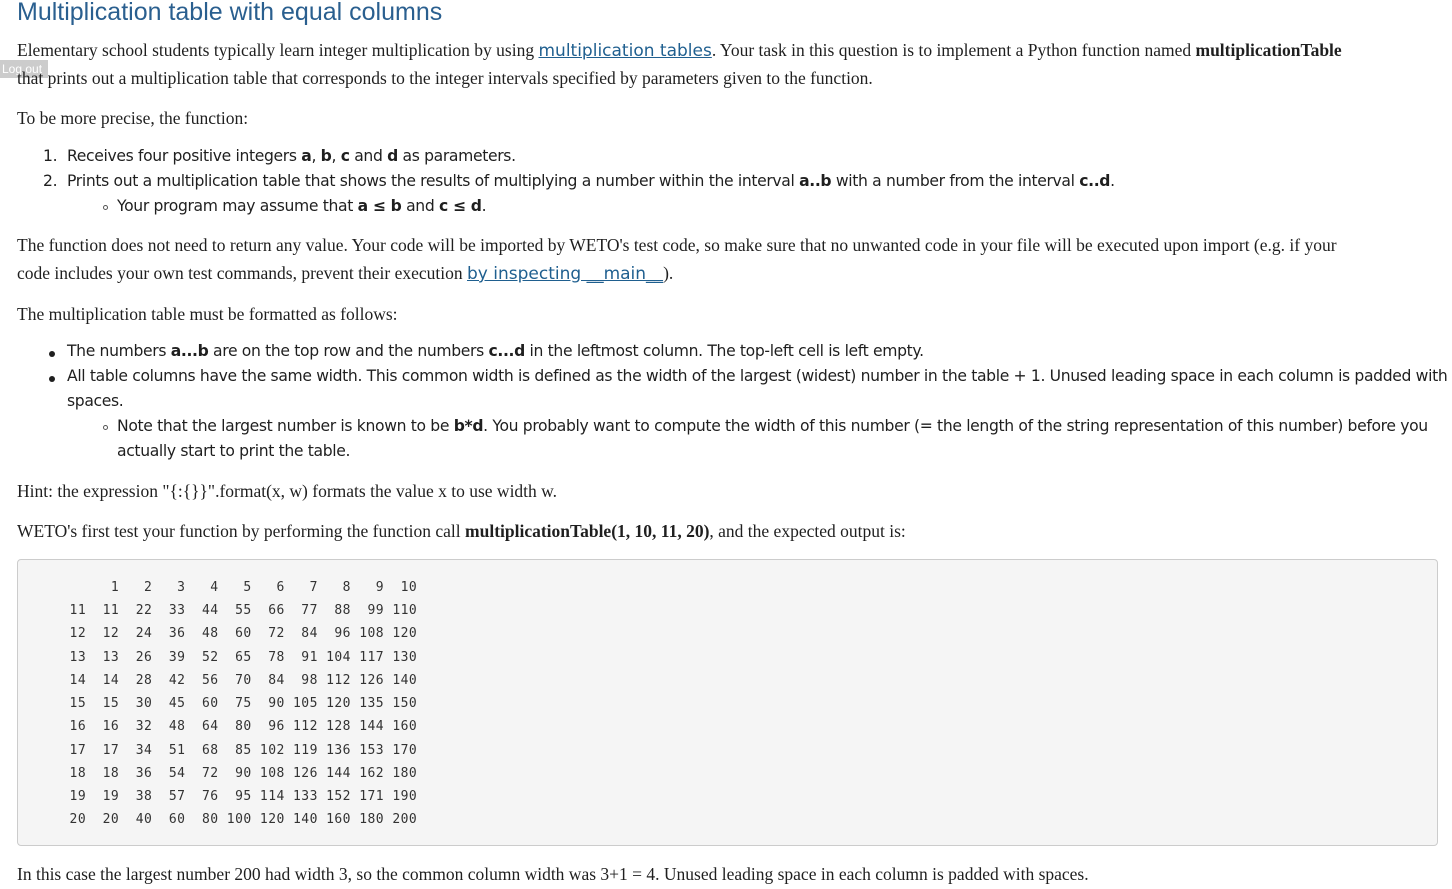  I want to click on precise-text: To be more precise, the function:, so click(133, 118).